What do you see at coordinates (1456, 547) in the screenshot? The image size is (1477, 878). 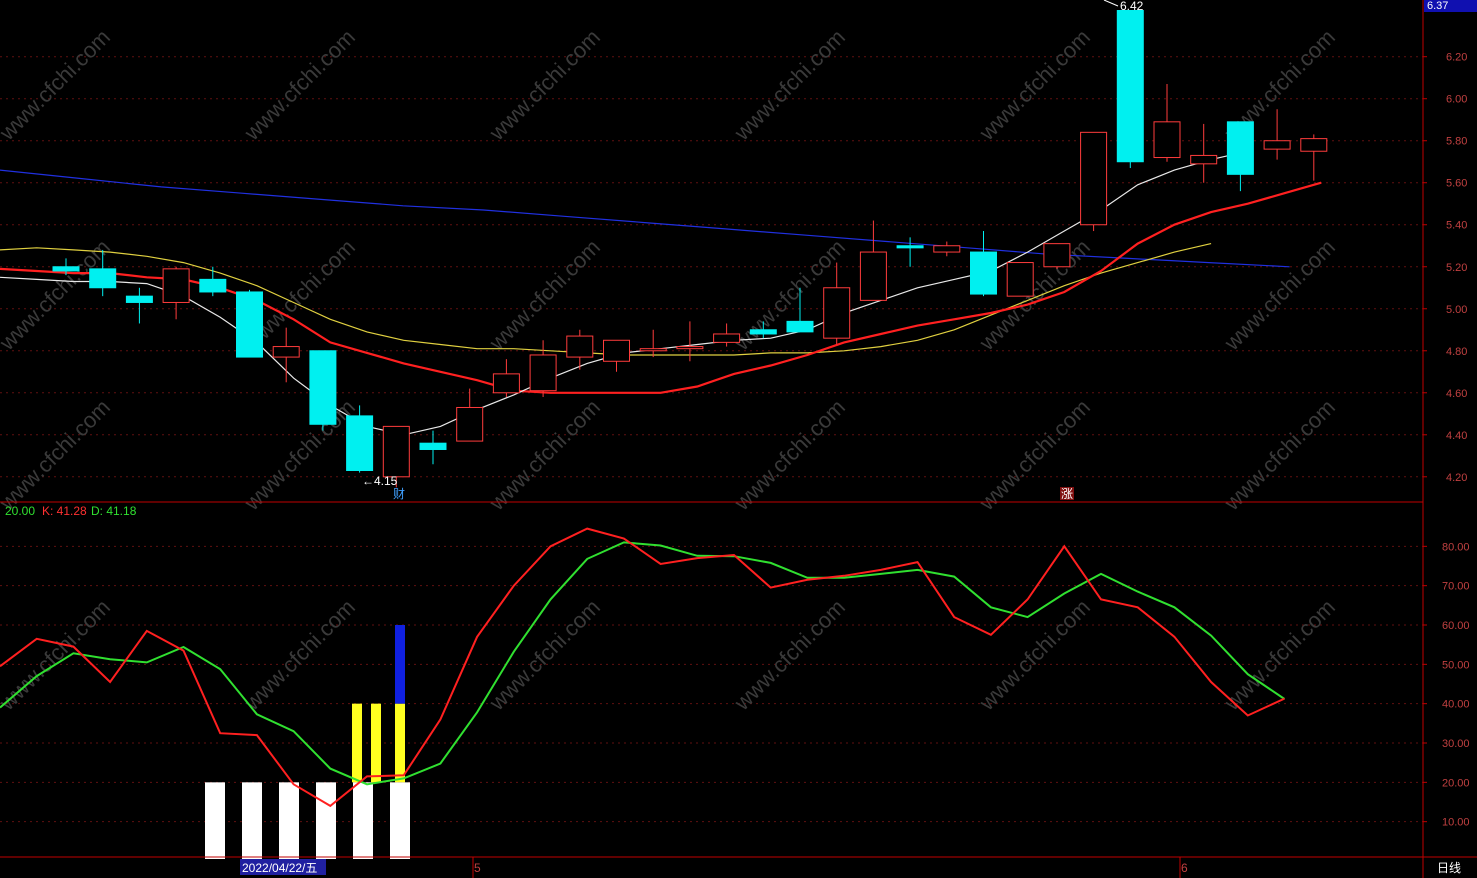 I see `kdj-tick-label: 80.00` at bounding box center [1456, 547].